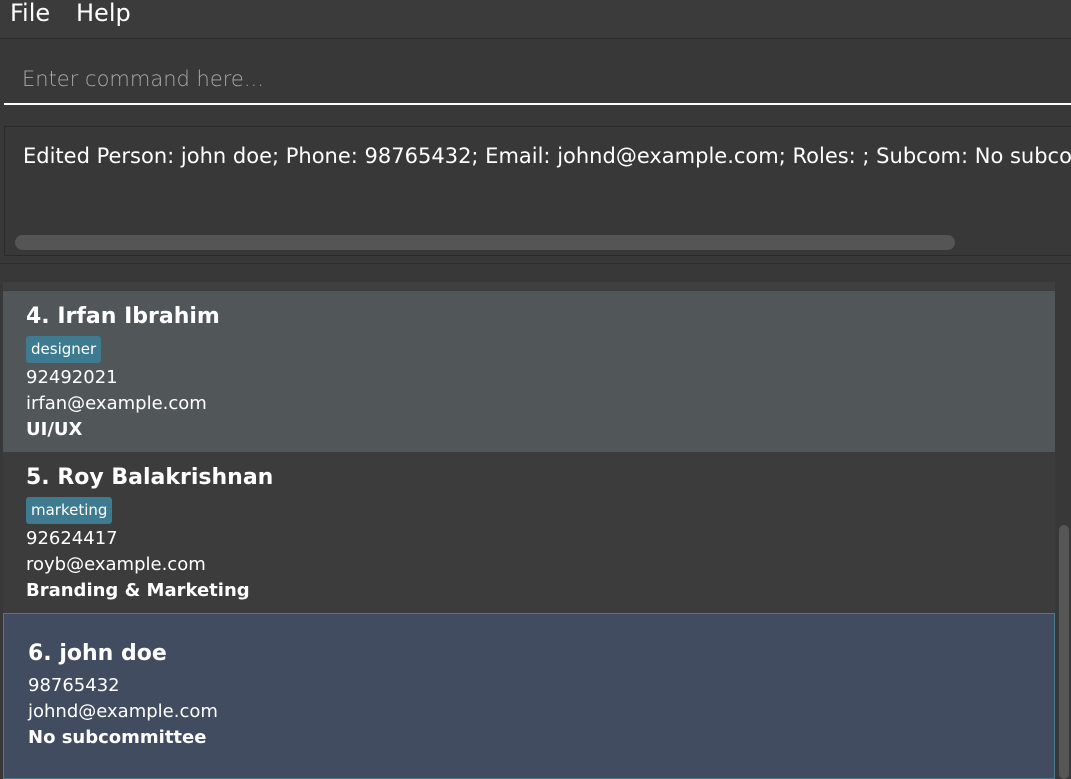 Image resolution: width=1071 pixels, height=779 pixels. What do you see at coordinates (72, 538) in the screenshot?
I see `person-phone: 92624417` at bounding box center [72, 538].